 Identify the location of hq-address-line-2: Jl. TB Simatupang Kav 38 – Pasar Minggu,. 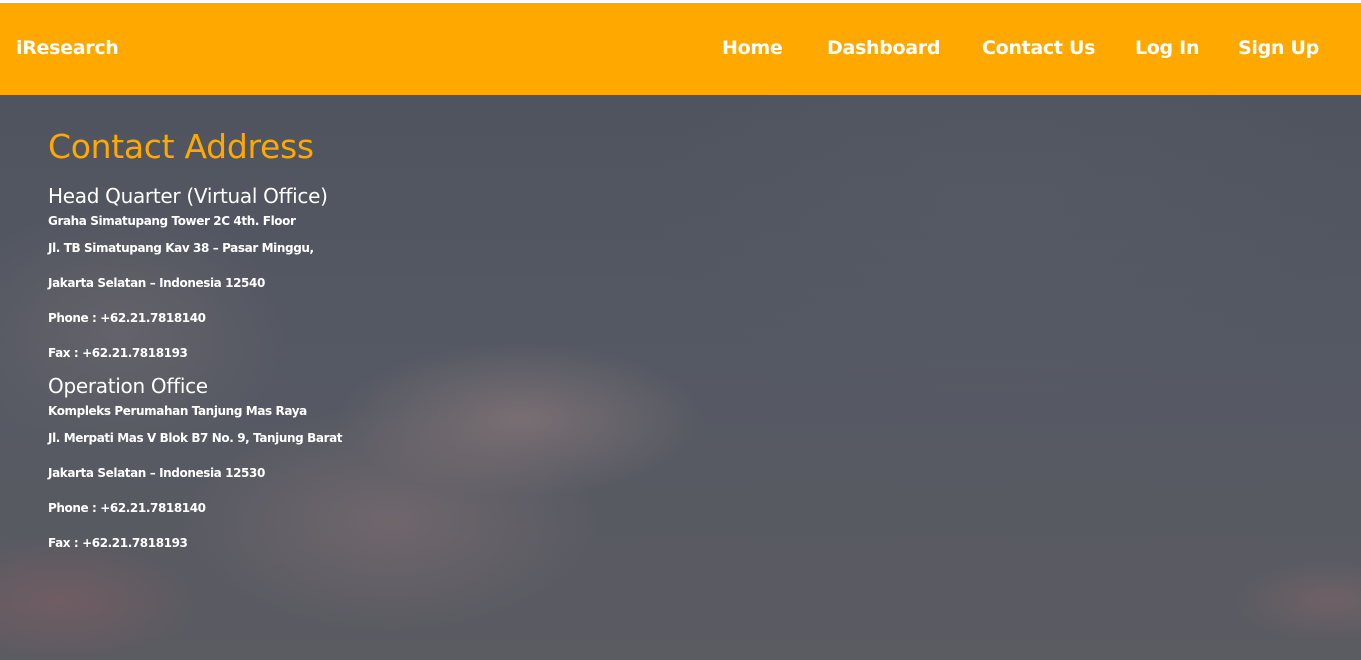
(181, 248).